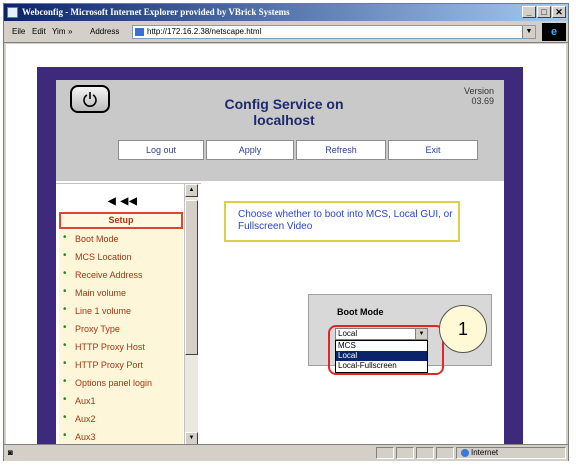  I want to click on window-controls: _ □ ✕, so click(543, 12).